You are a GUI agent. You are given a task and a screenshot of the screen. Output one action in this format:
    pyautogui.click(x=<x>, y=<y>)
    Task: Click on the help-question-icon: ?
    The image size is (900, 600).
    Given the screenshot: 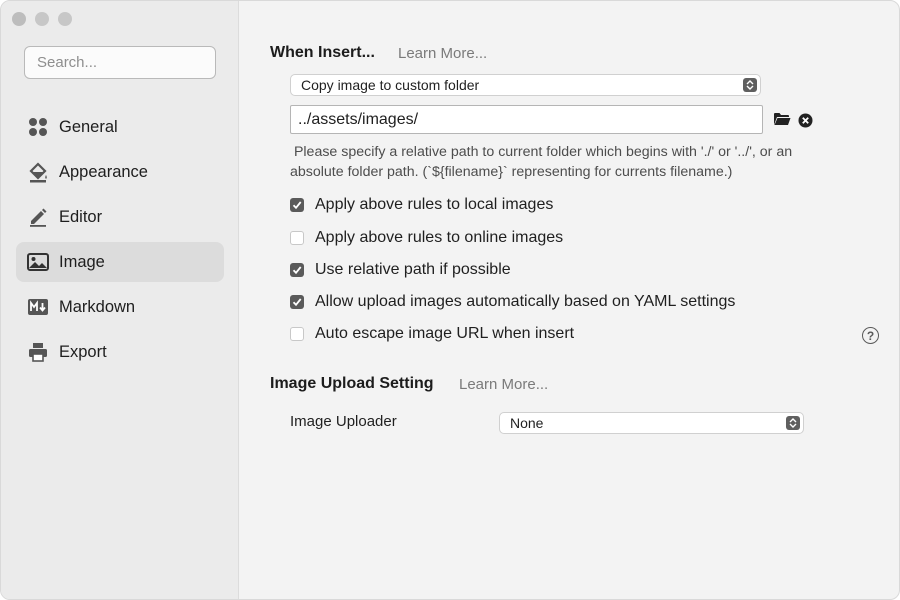 What is the action you would take?
    pyautogui.click(x=870, y=335)
    